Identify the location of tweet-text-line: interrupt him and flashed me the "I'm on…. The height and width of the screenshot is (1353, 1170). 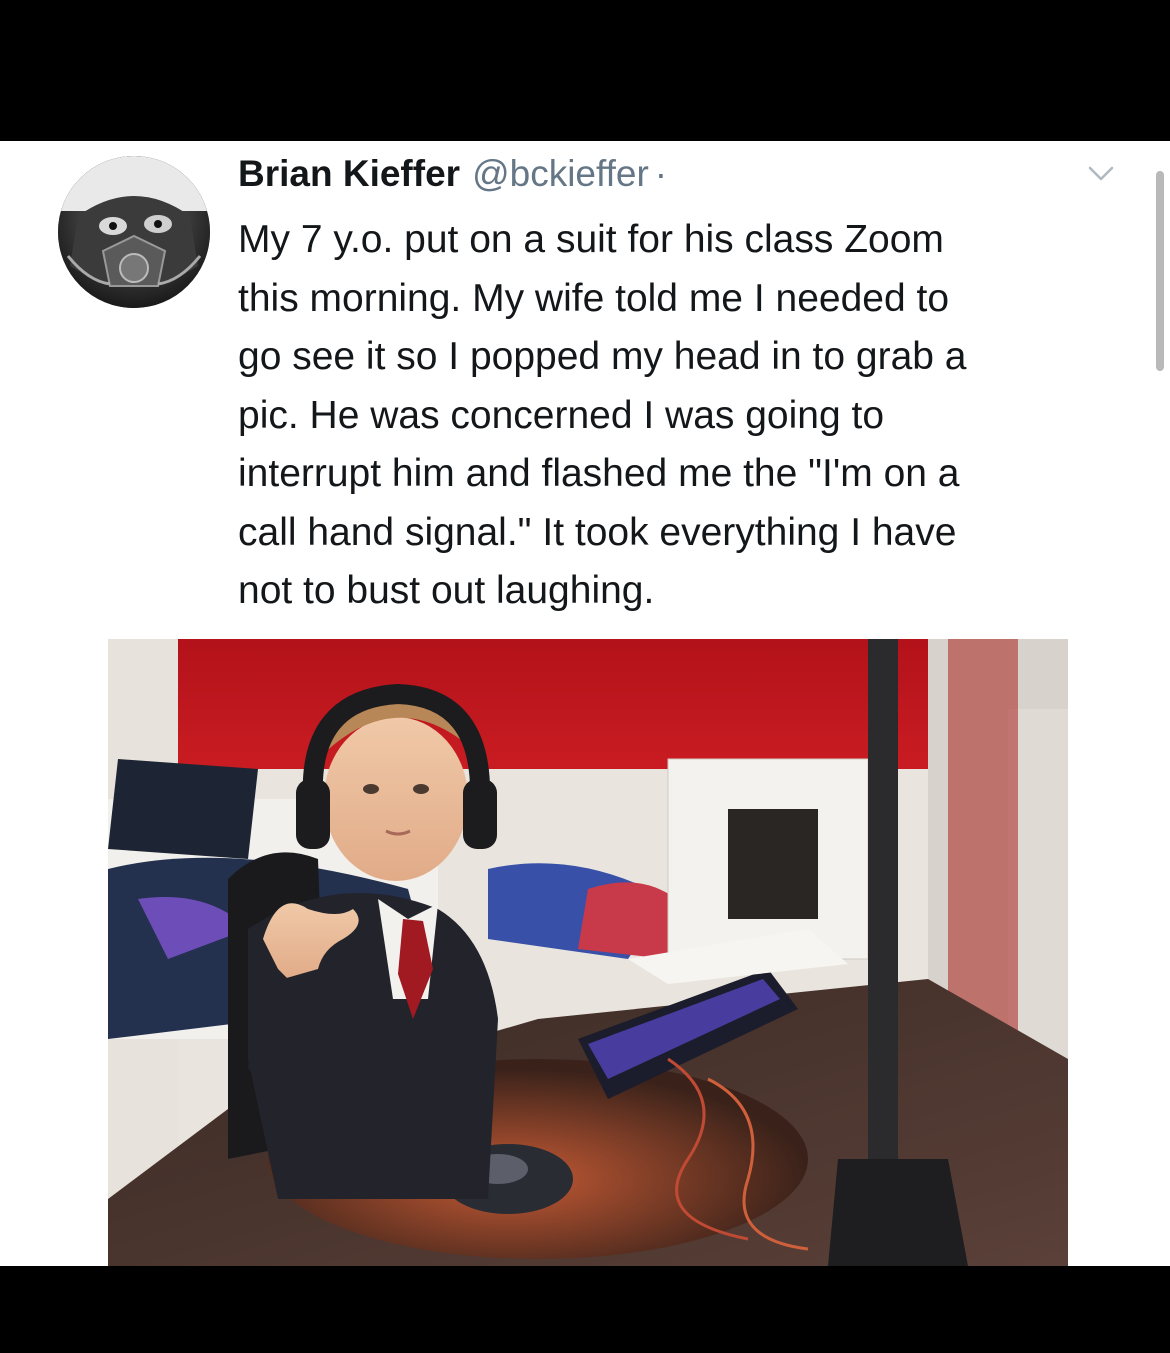
(599, 473).